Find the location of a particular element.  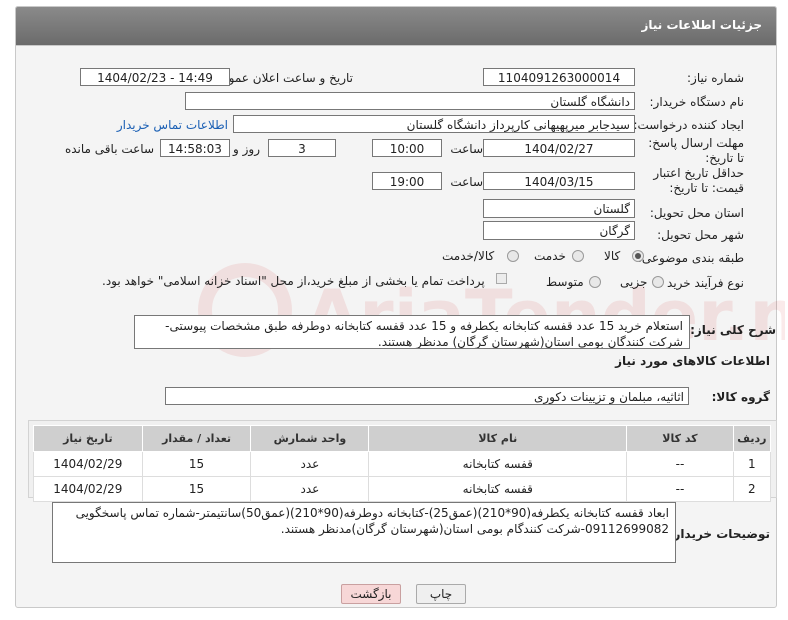

col-item-name: نام کالا is located at coordinates (498, 438).